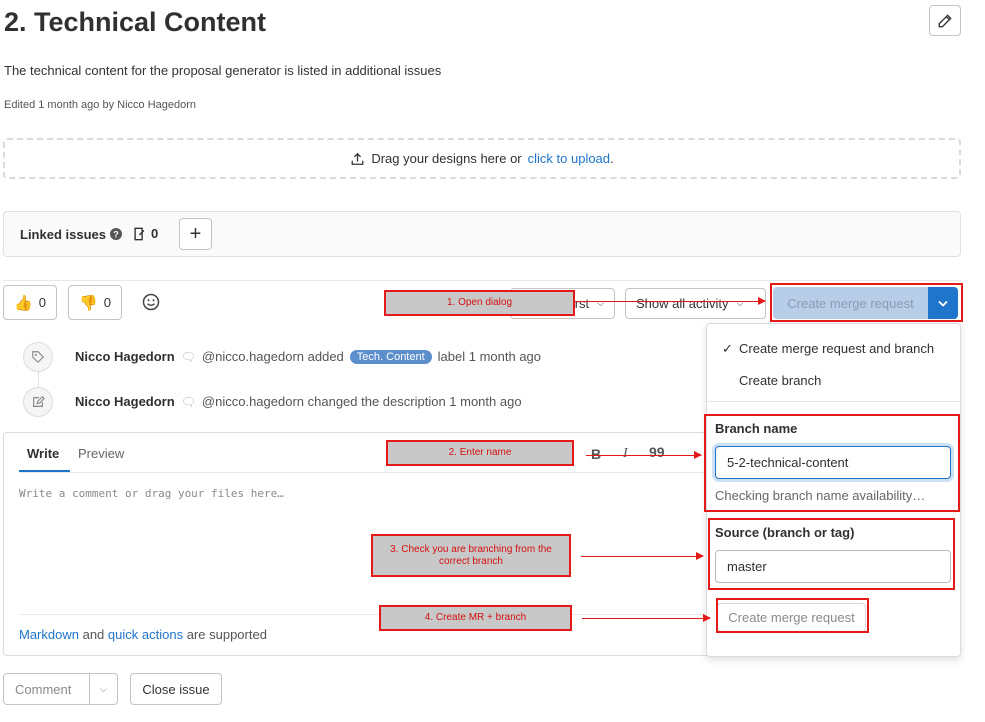 The image size is (985, 722). I want to click on smiley-icon, so click(151, 302).